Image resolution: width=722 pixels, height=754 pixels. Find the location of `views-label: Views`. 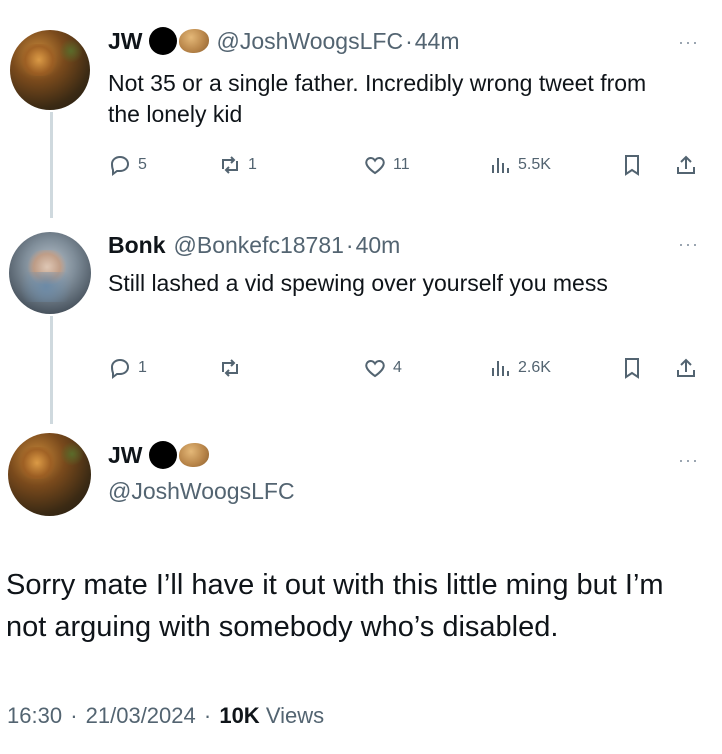

views-label: Views is located at coordinates (295, 715).